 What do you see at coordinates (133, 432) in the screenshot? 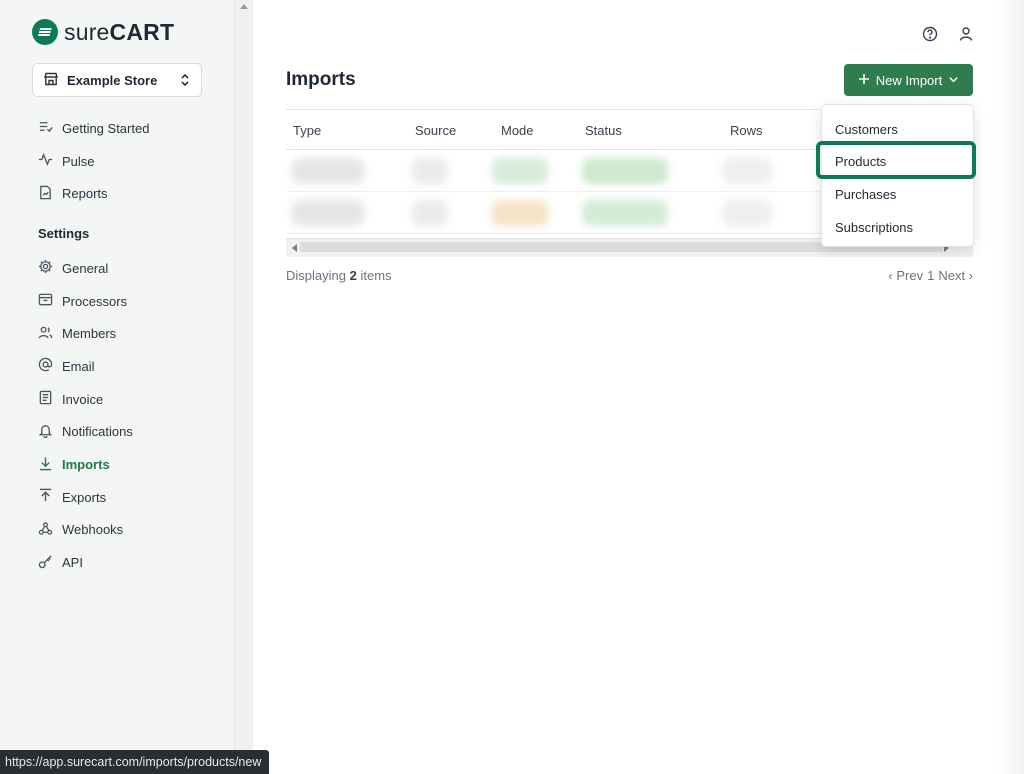
I see `sidebar-item-notifications: Notifications` at bounding box center [133, 432].